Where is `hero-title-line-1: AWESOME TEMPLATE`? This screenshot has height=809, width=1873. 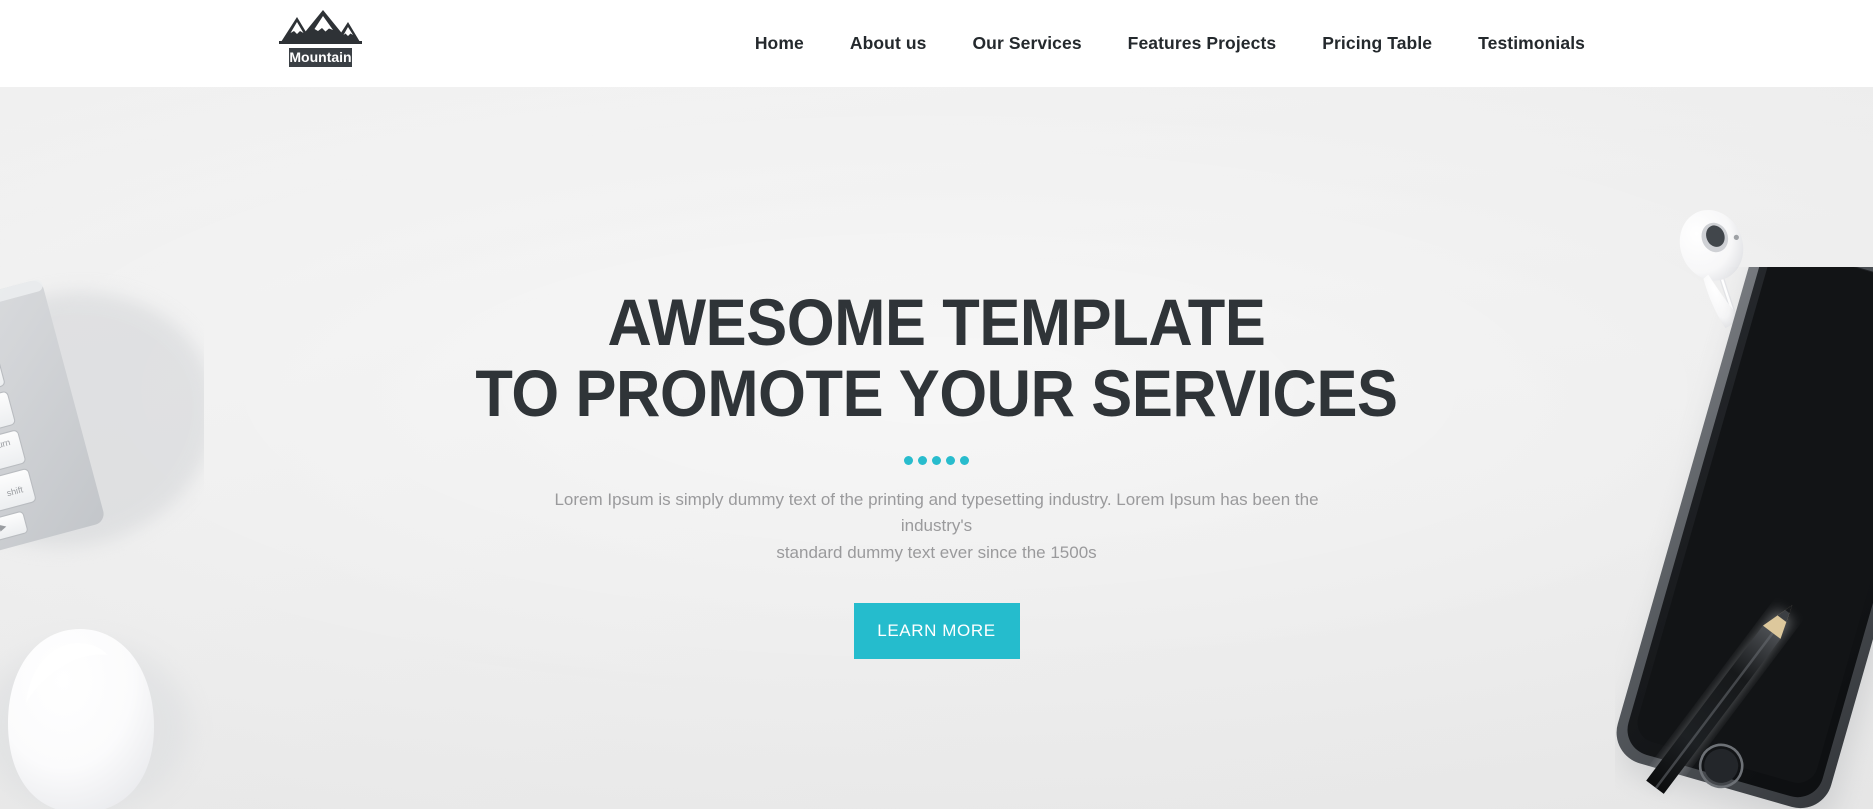
hero-title-line-1: AWESOME TEMPLATE is located at coordinates (936, 322).